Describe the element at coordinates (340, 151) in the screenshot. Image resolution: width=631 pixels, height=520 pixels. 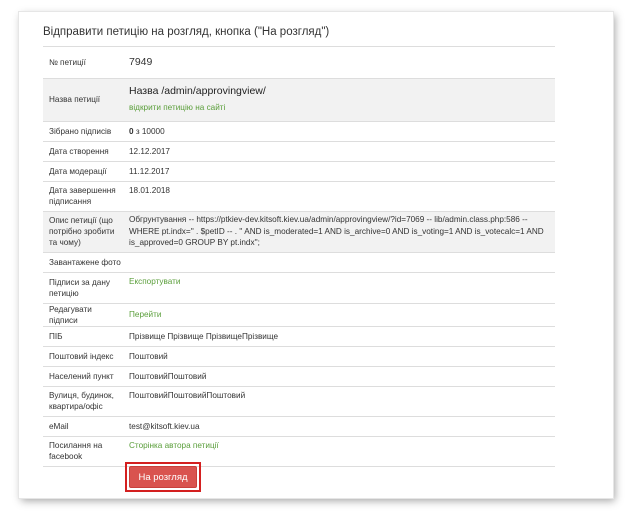
I see `value-created: 12.12.2017` at that location.